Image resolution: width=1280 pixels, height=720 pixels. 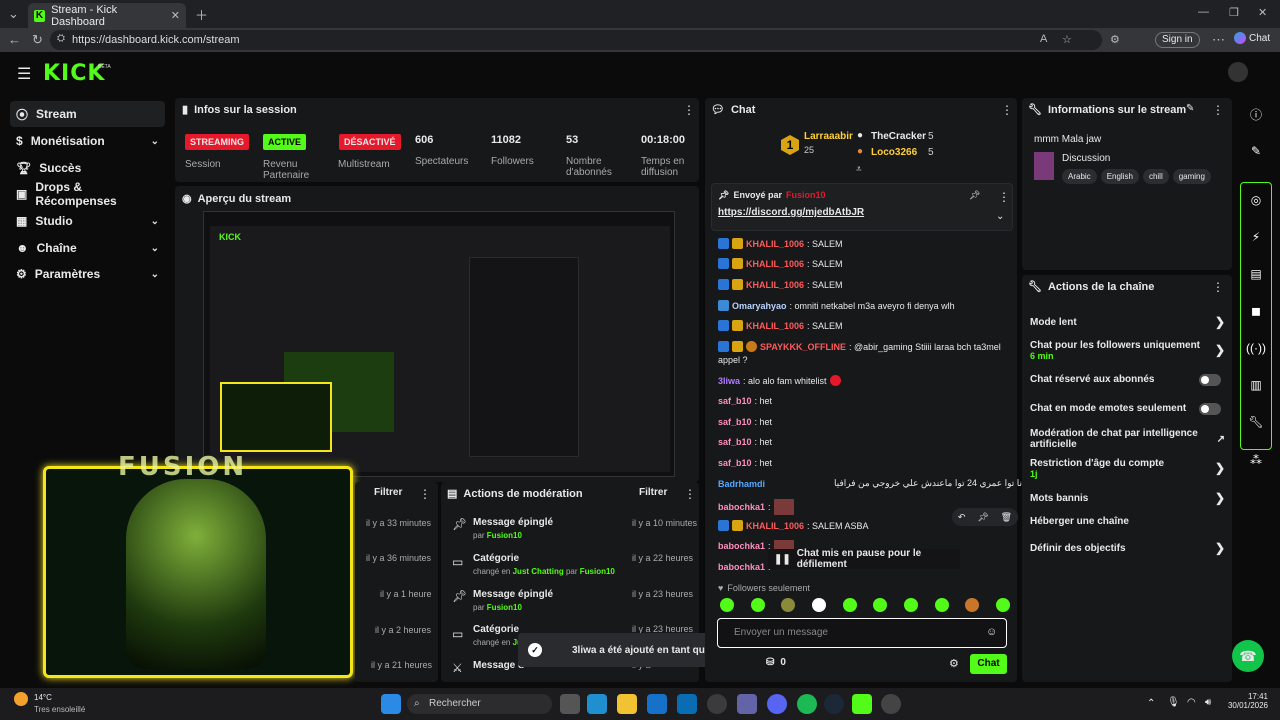 I want to click on mod-filter-button: Filtrer, so click(x=653, y=492).